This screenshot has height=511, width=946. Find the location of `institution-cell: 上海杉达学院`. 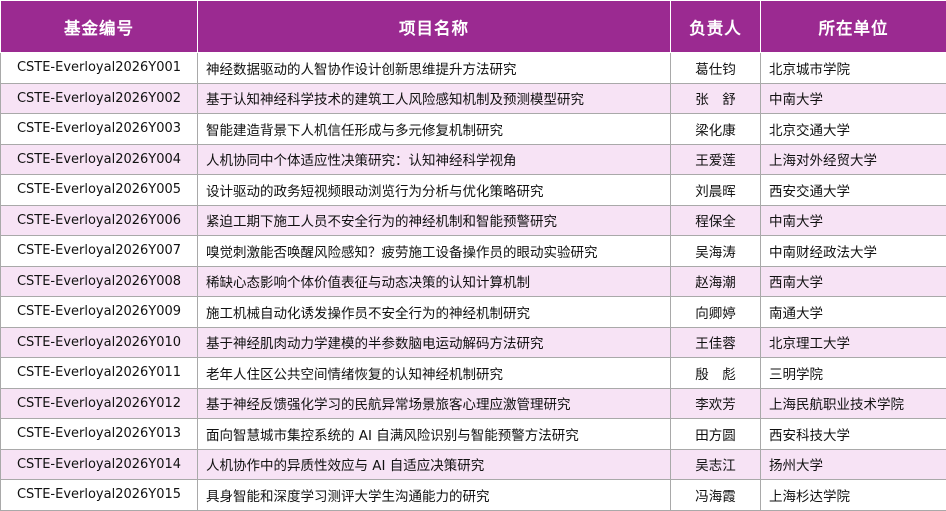

institution-cell: 上海杉达学院 is located at coordinates (853, 495).